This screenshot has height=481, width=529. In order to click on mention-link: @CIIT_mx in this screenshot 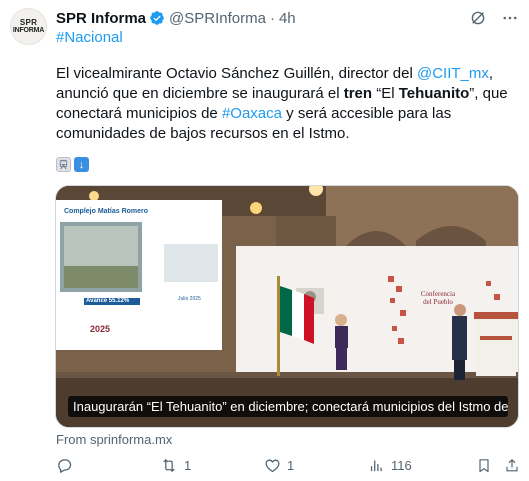, I will do `click(453, 73)`.